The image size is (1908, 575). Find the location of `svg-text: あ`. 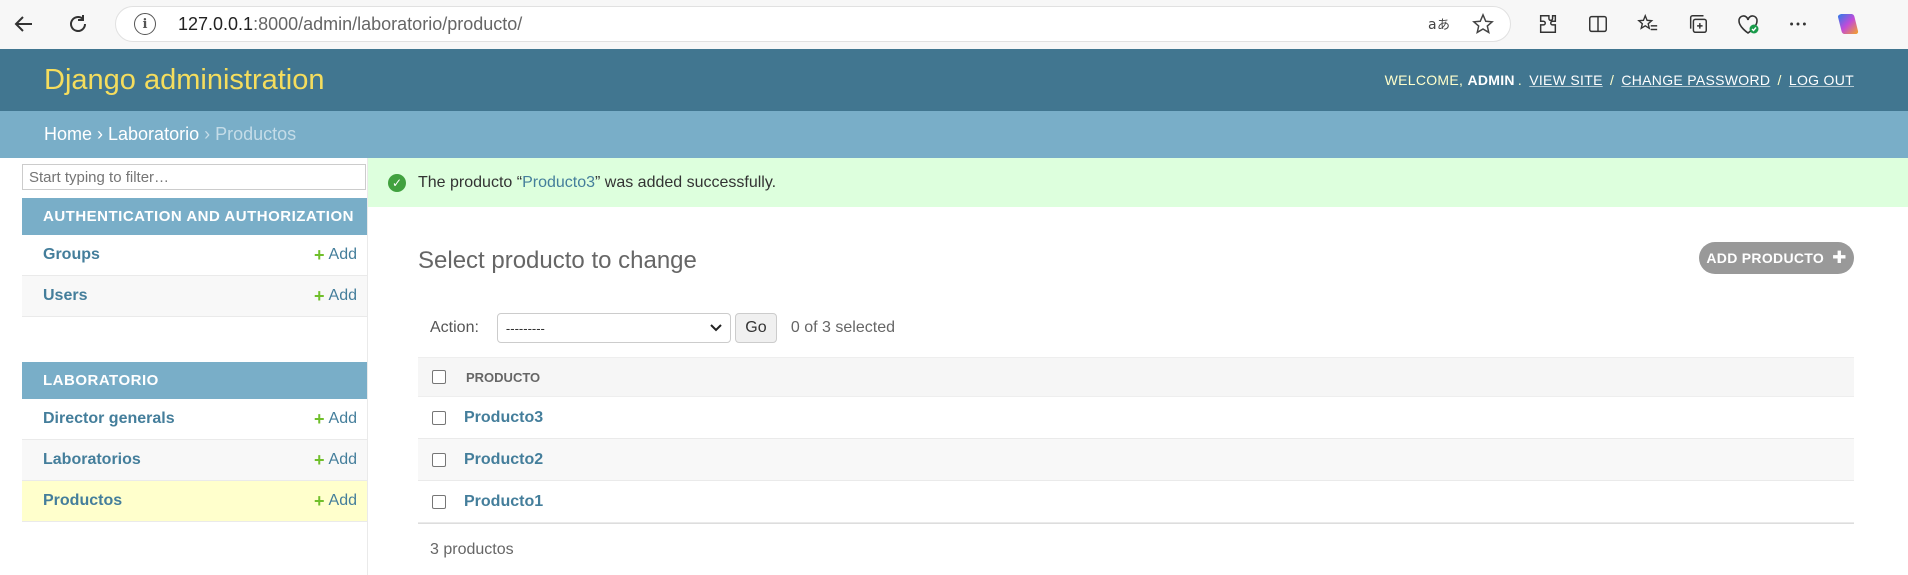

svg-text: あ is located at coordinates (1443, 25).